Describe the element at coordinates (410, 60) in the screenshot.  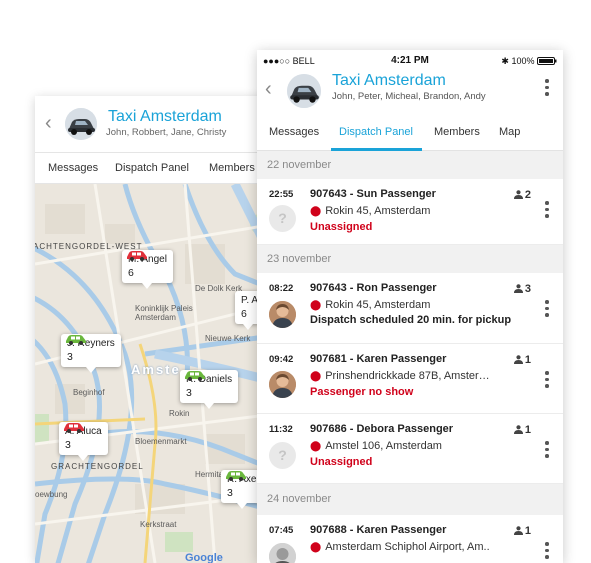
I see `status-bar: ●●●○○ BELL 4:21 PM ✱ 100%` at that location.